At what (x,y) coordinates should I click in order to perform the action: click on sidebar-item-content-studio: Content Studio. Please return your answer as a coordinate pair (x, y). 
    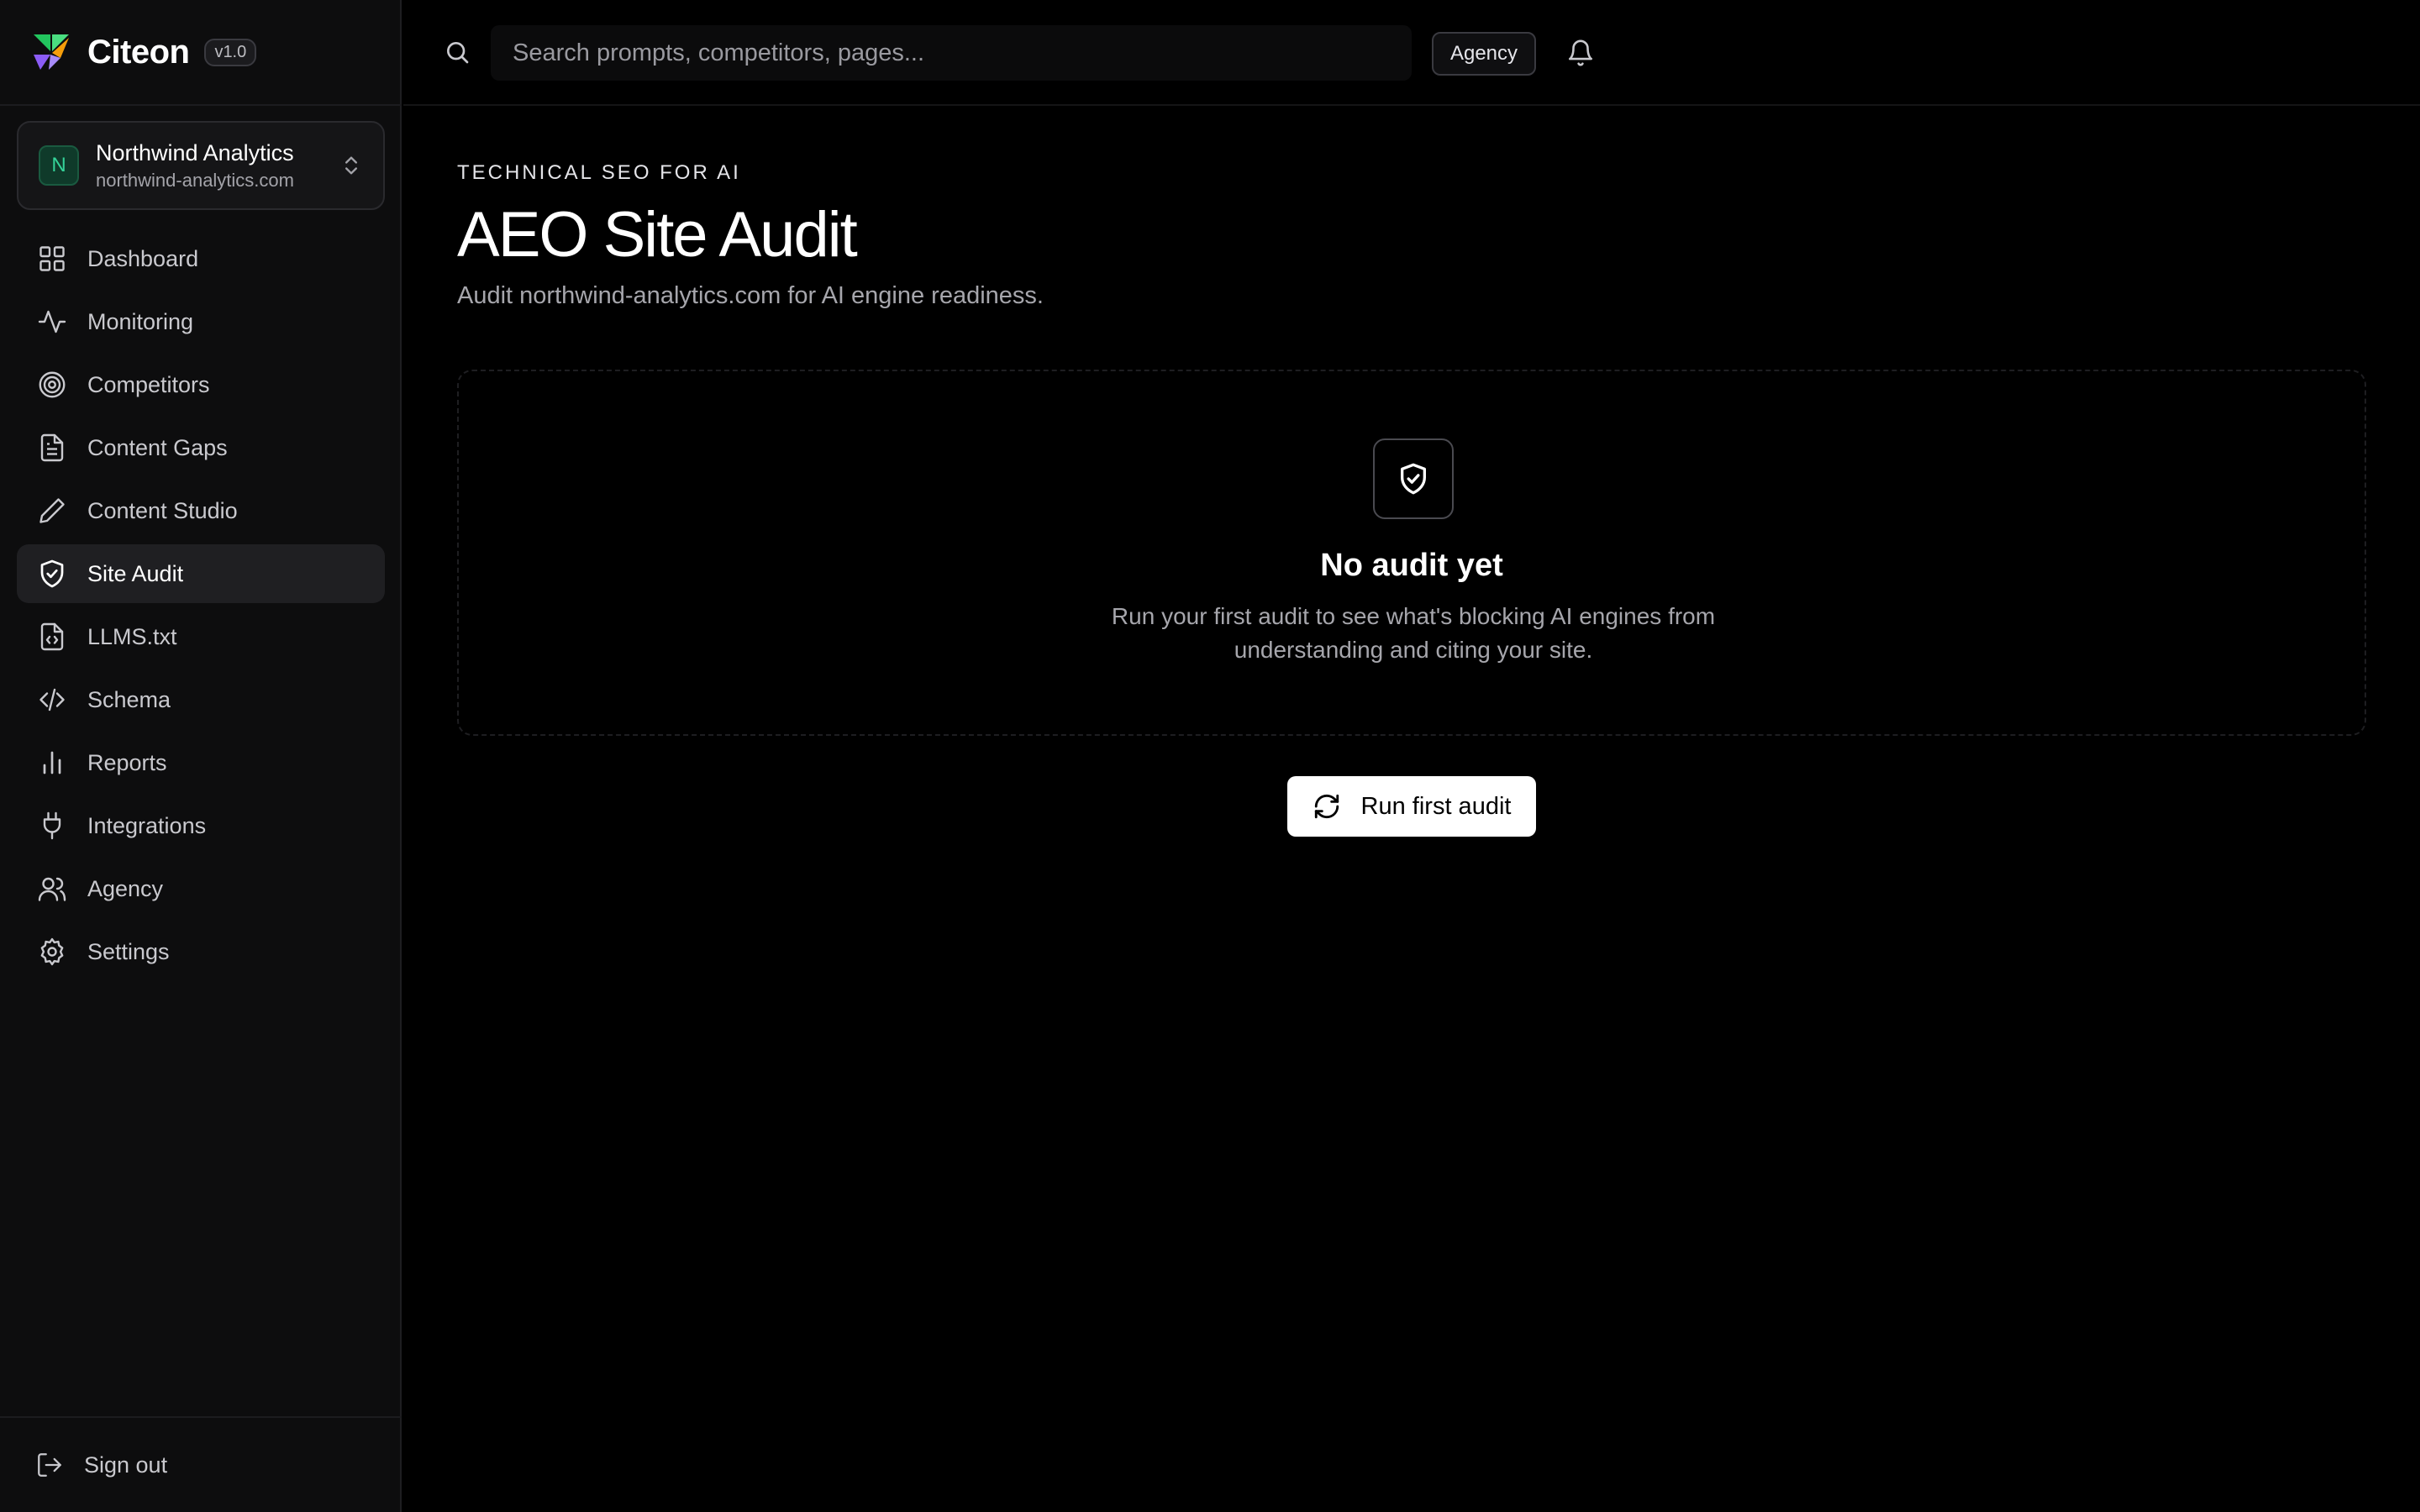
    Looking at the image, I should click on (201, 510).